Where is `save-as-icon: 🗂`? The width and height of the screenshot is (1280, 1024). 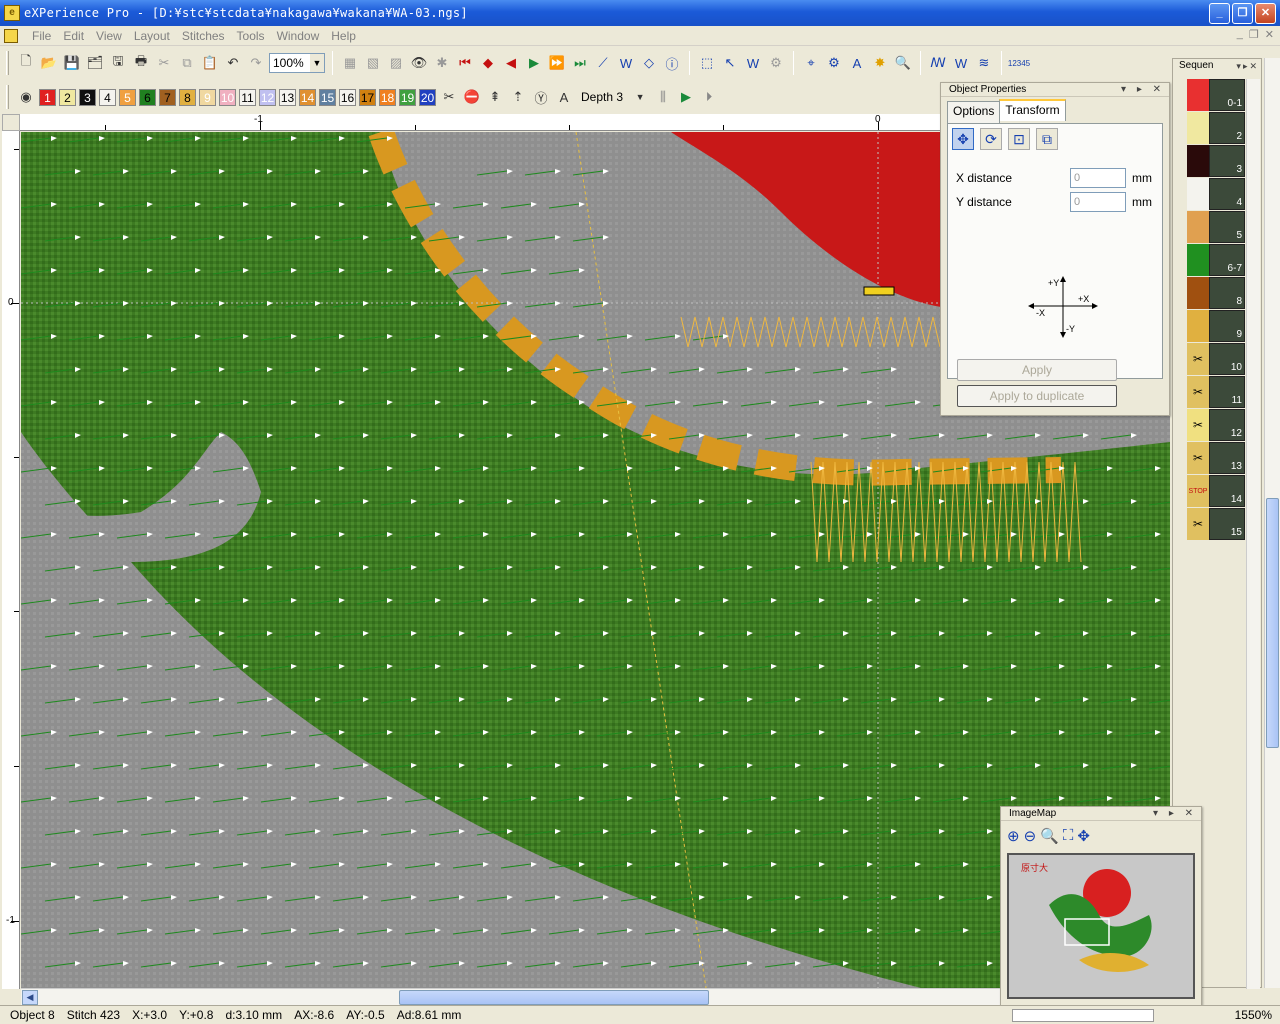 save-as-icon: 🗂 is located at coordinates (95, 63).